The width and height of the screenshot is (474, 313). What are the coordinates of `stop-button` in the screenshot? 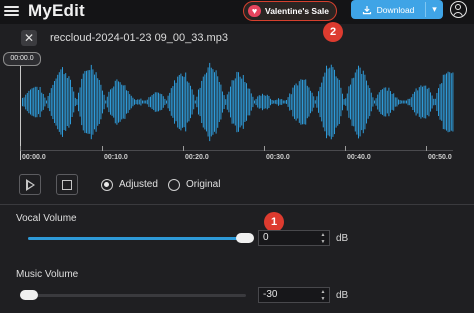 It's located at (67, 184).